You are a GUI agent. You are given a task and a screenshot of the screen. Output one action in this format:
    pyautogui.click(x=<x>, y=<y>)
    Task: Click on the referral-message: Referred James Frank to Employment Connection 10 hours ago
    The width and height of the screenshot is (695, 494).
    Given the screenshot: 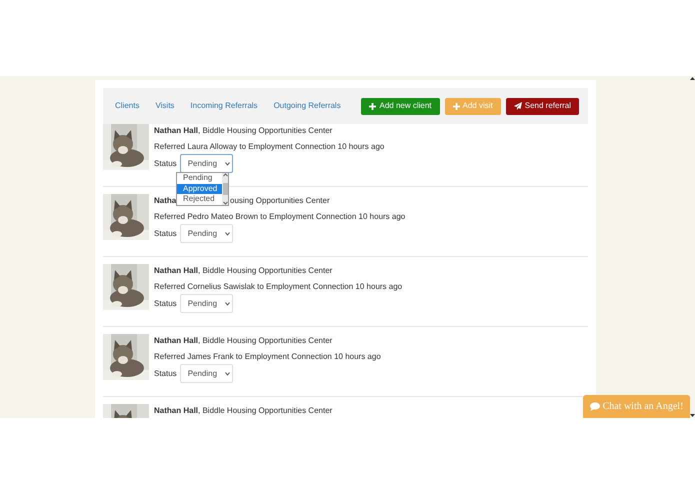 What is the action you would take?
    pyautogui.click(x=267, y=357)
    